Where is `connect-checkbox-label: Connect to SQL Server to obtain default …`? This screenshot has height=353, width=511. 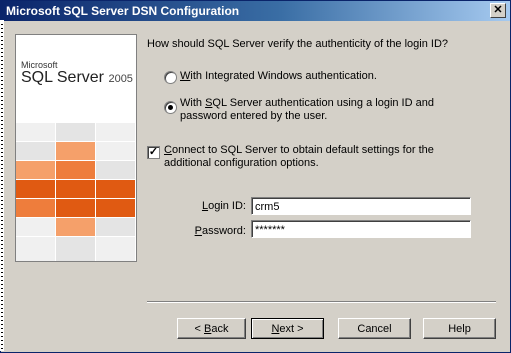
connect-checkbox-label: Connect to SQL Server to obtain default … is located at coordinates (314, 157).